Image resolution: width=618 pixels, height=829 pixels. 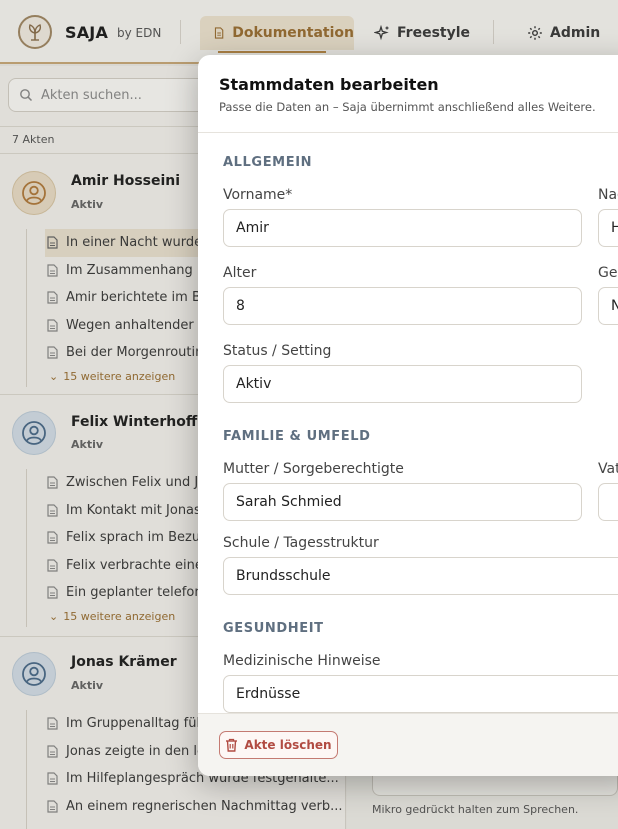 I want to click on section-allgemein: ALLGEMEIN, so click(x=268, y=162).